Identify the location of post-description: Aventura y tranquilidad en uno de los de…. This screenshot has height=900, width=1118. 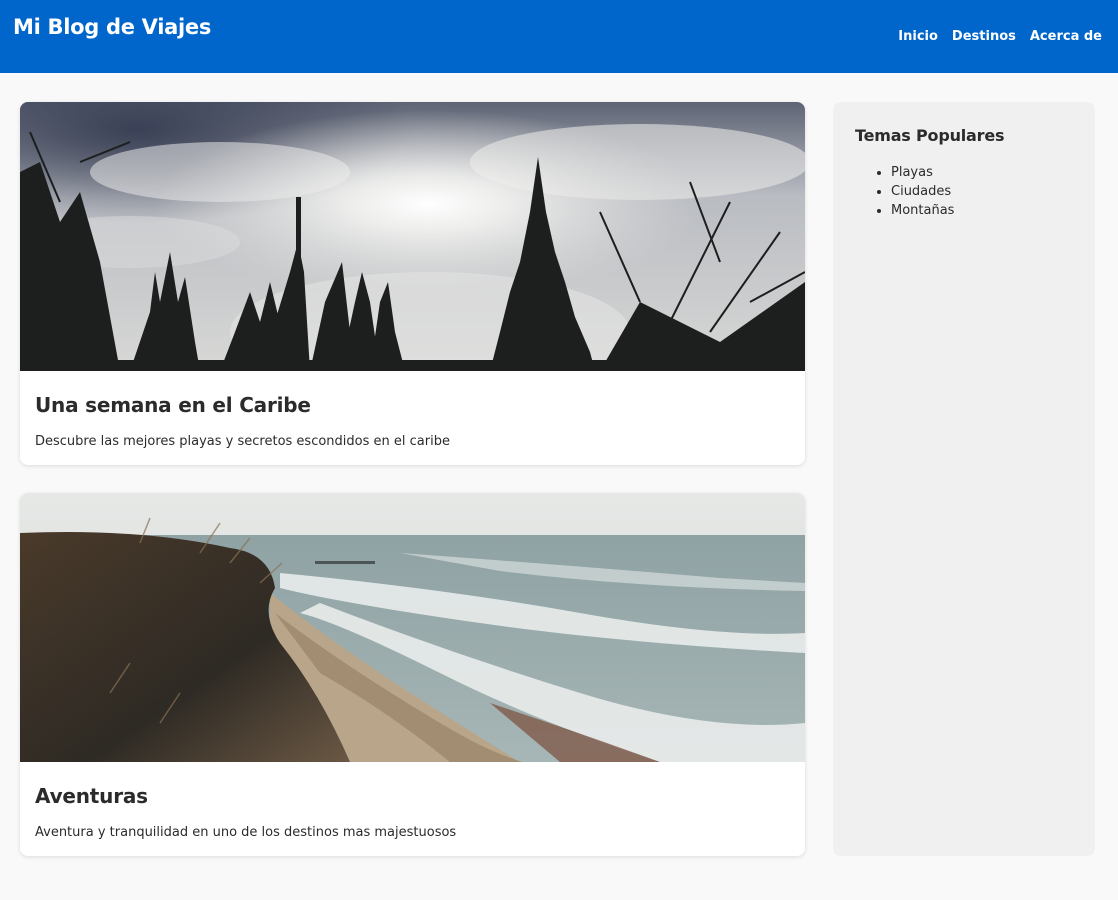
(246, 832).